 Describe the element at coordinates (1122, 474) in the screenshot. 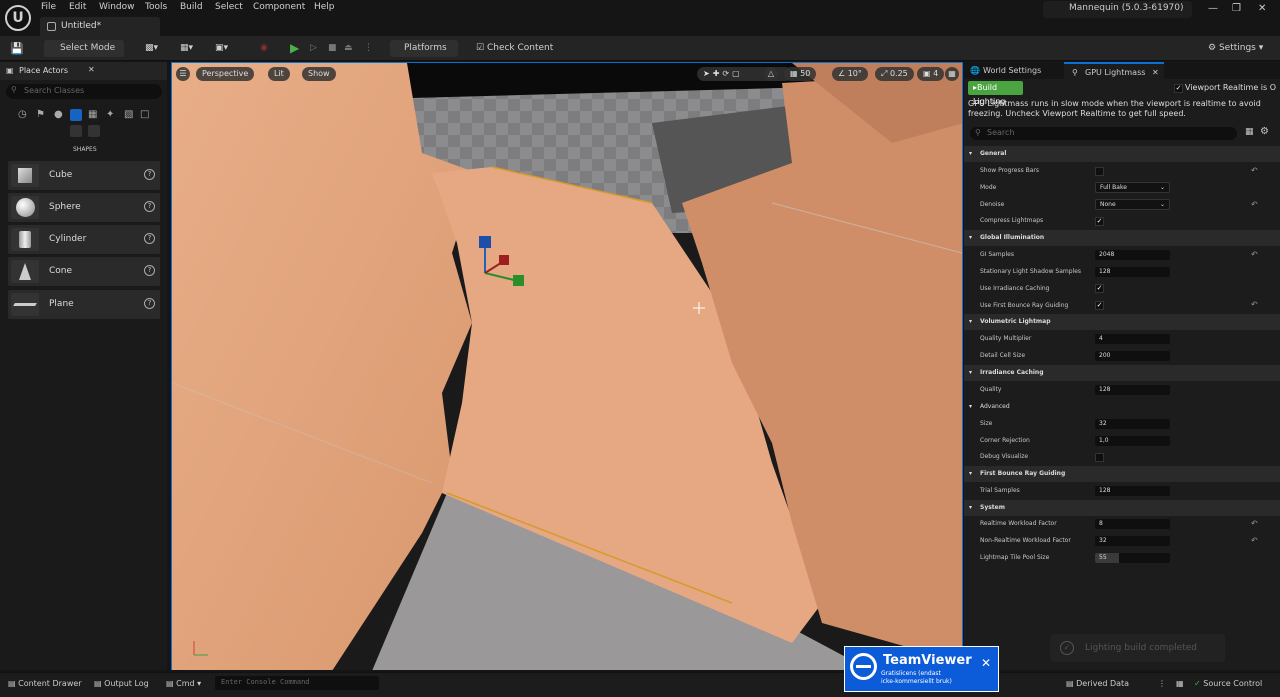

I see `section-first-bounce-ray-guiding: ▾ First Bounce Ray Guiding` at that location.